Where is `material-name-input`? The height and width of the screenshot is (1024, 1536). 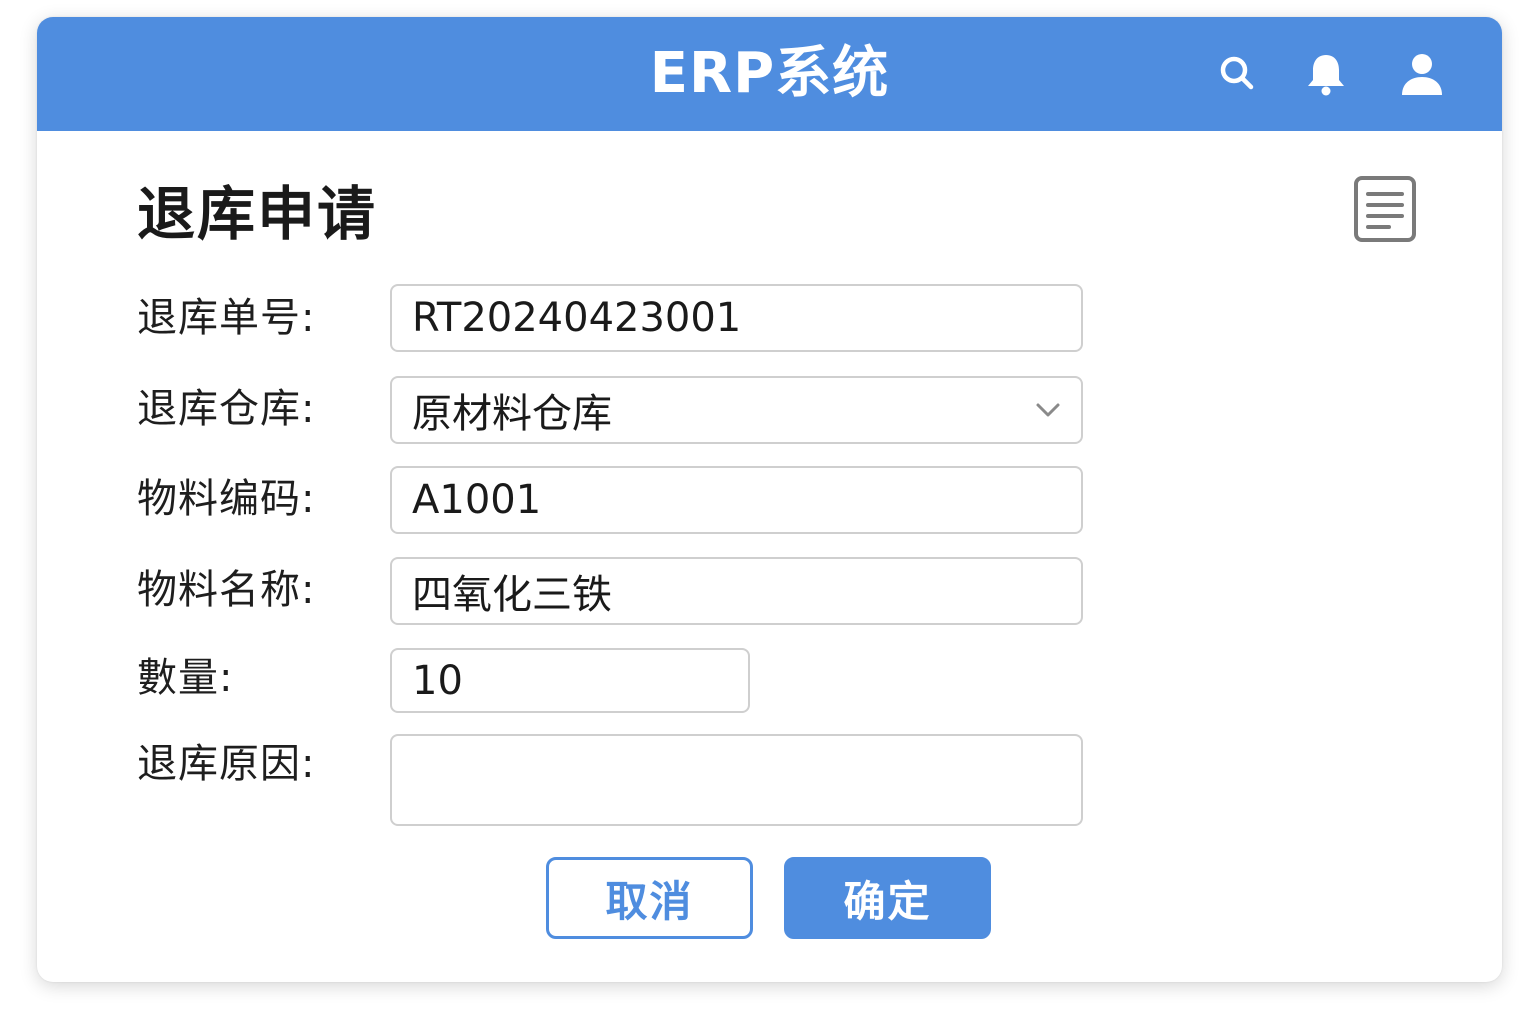 material-name-input is located at coordinates (736, 591).